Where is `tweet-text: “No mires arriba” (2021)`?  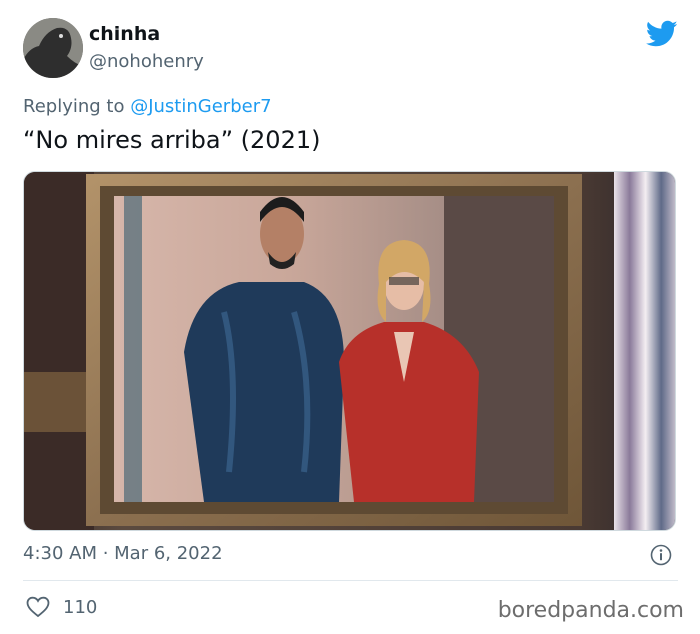 tweet-text: “No mires arriba” (2021) is located at coordinates (172, 140).